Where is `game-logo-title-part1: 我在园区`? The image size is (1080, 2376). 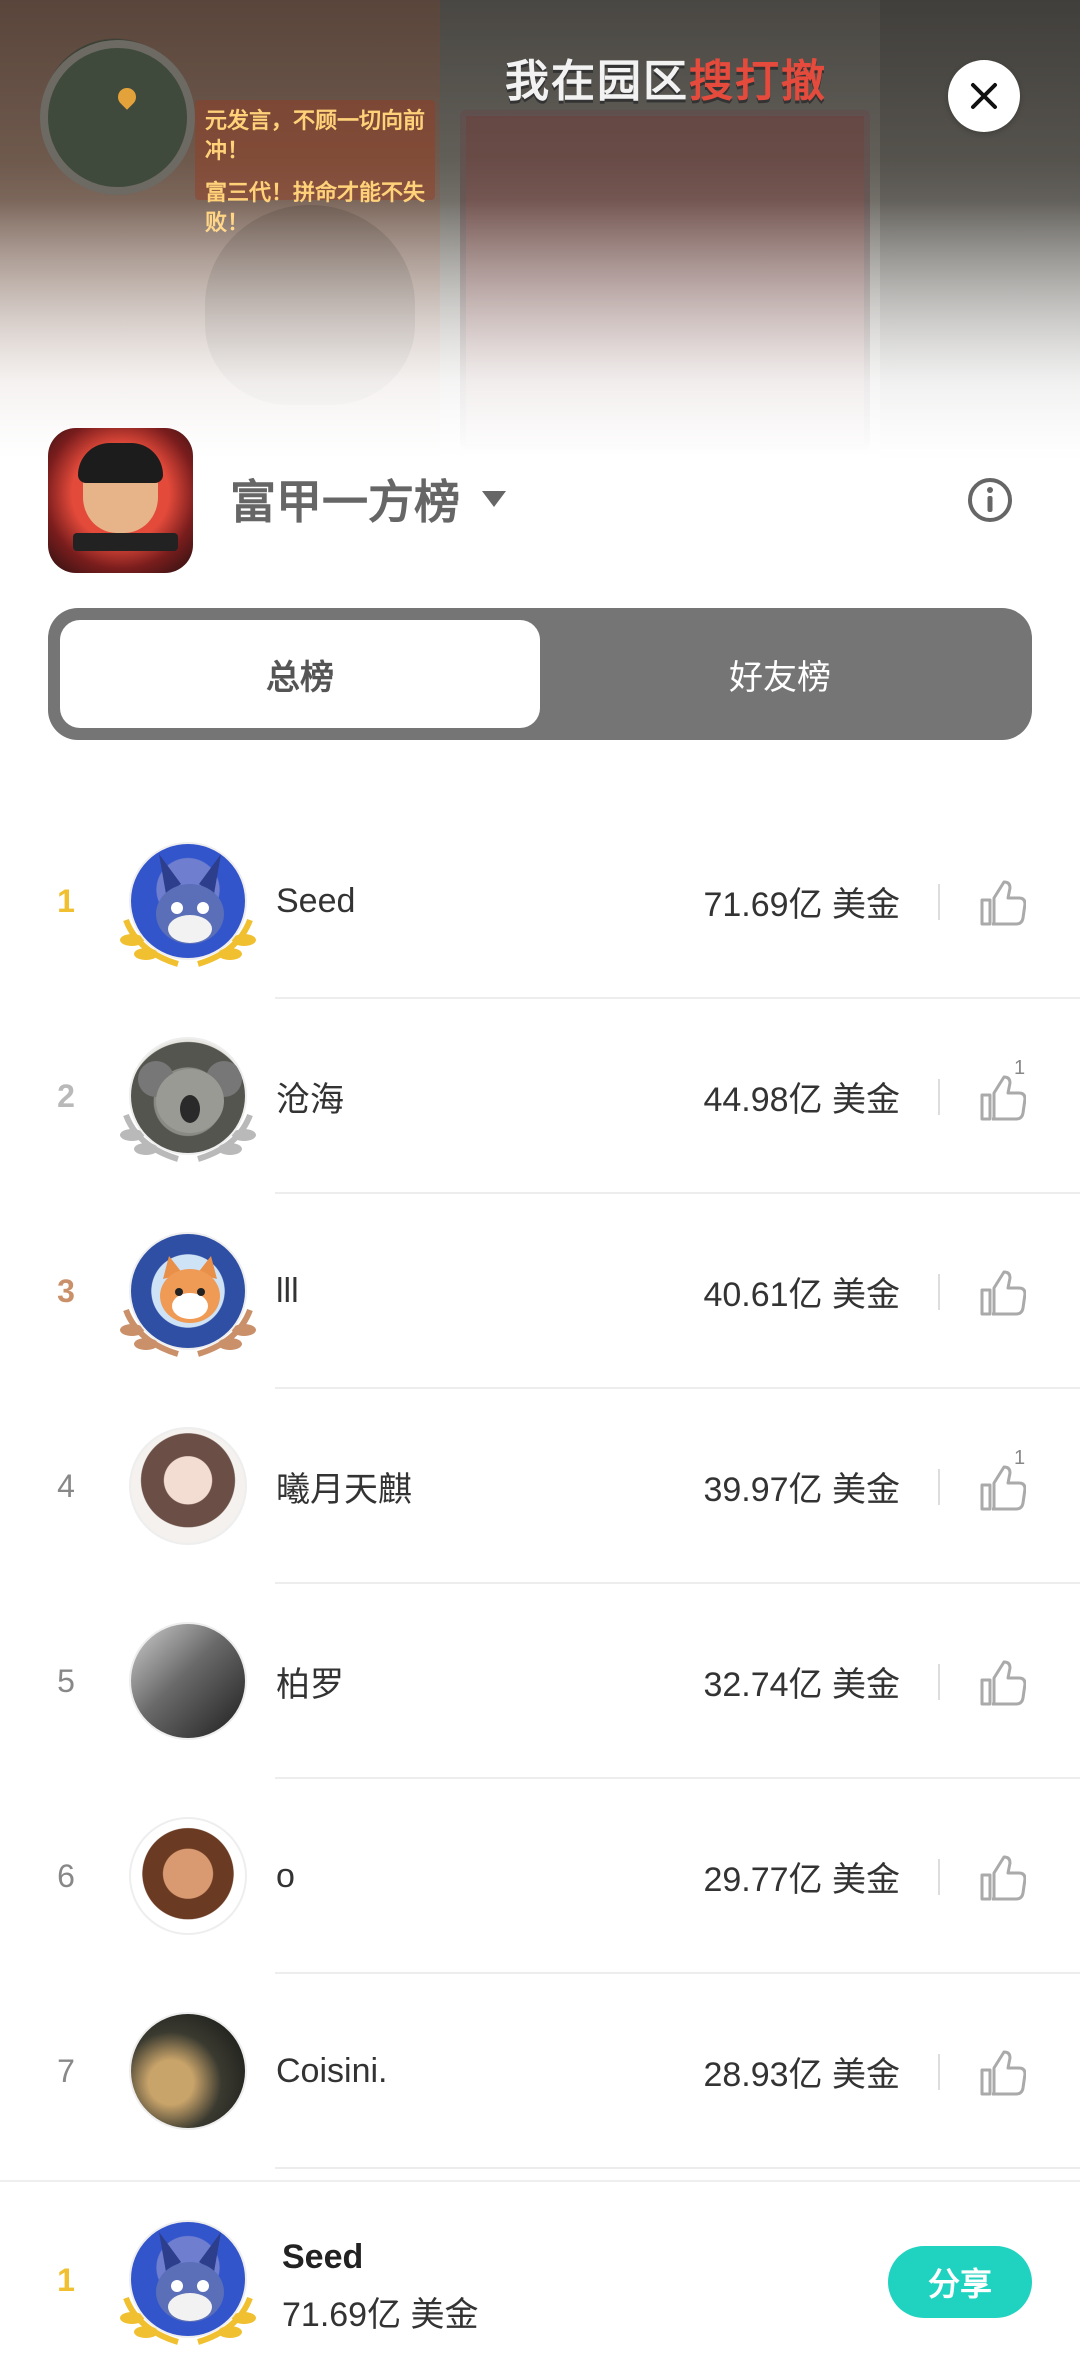 game-logo-title-part1: 我在园区 is located at coordinates (597, 81).